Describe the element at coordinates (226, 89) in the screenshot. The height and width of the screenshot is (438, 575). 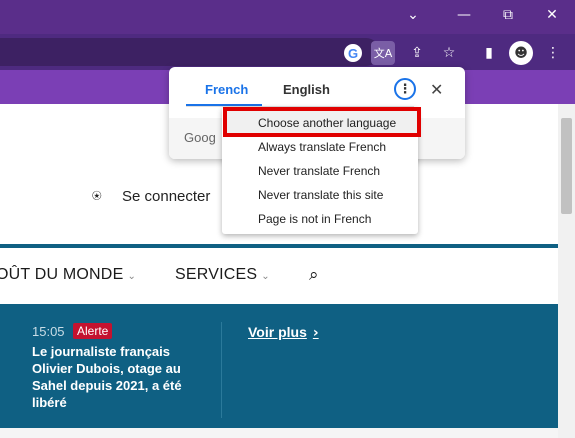
I see `tab-french: French` at that location.